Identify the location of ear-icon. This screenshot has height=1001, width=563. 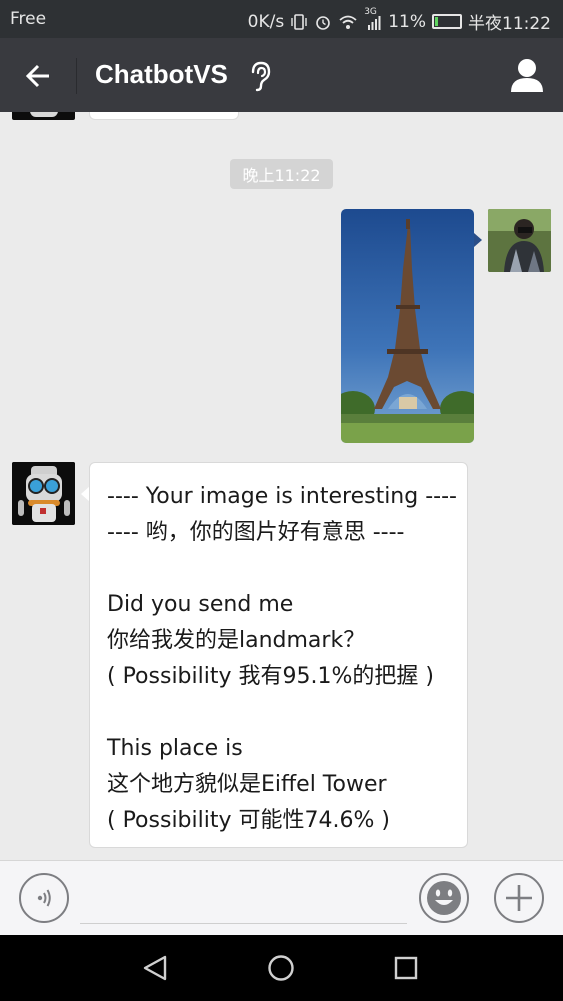
(261, 76).